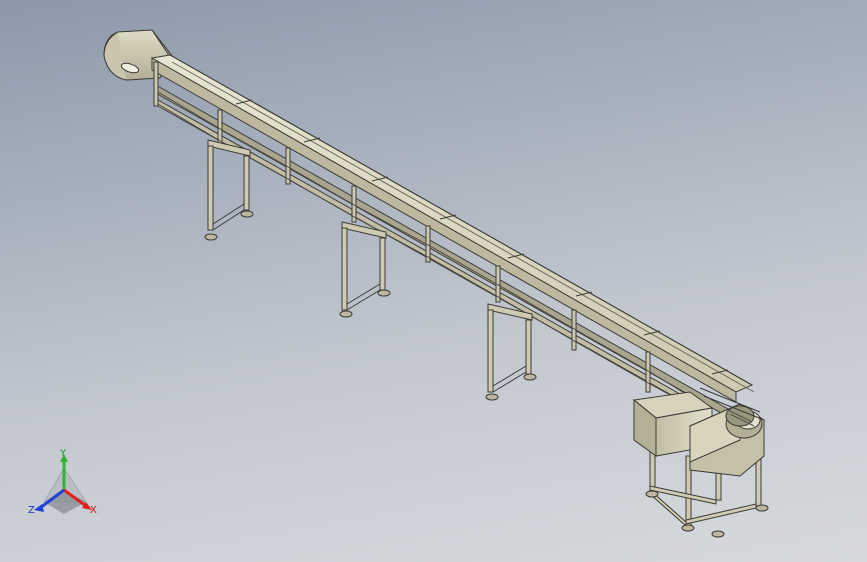 The height and width of the screenshot is (562, 867). I want to click on y-axis-label: Y, so click(63, 453).